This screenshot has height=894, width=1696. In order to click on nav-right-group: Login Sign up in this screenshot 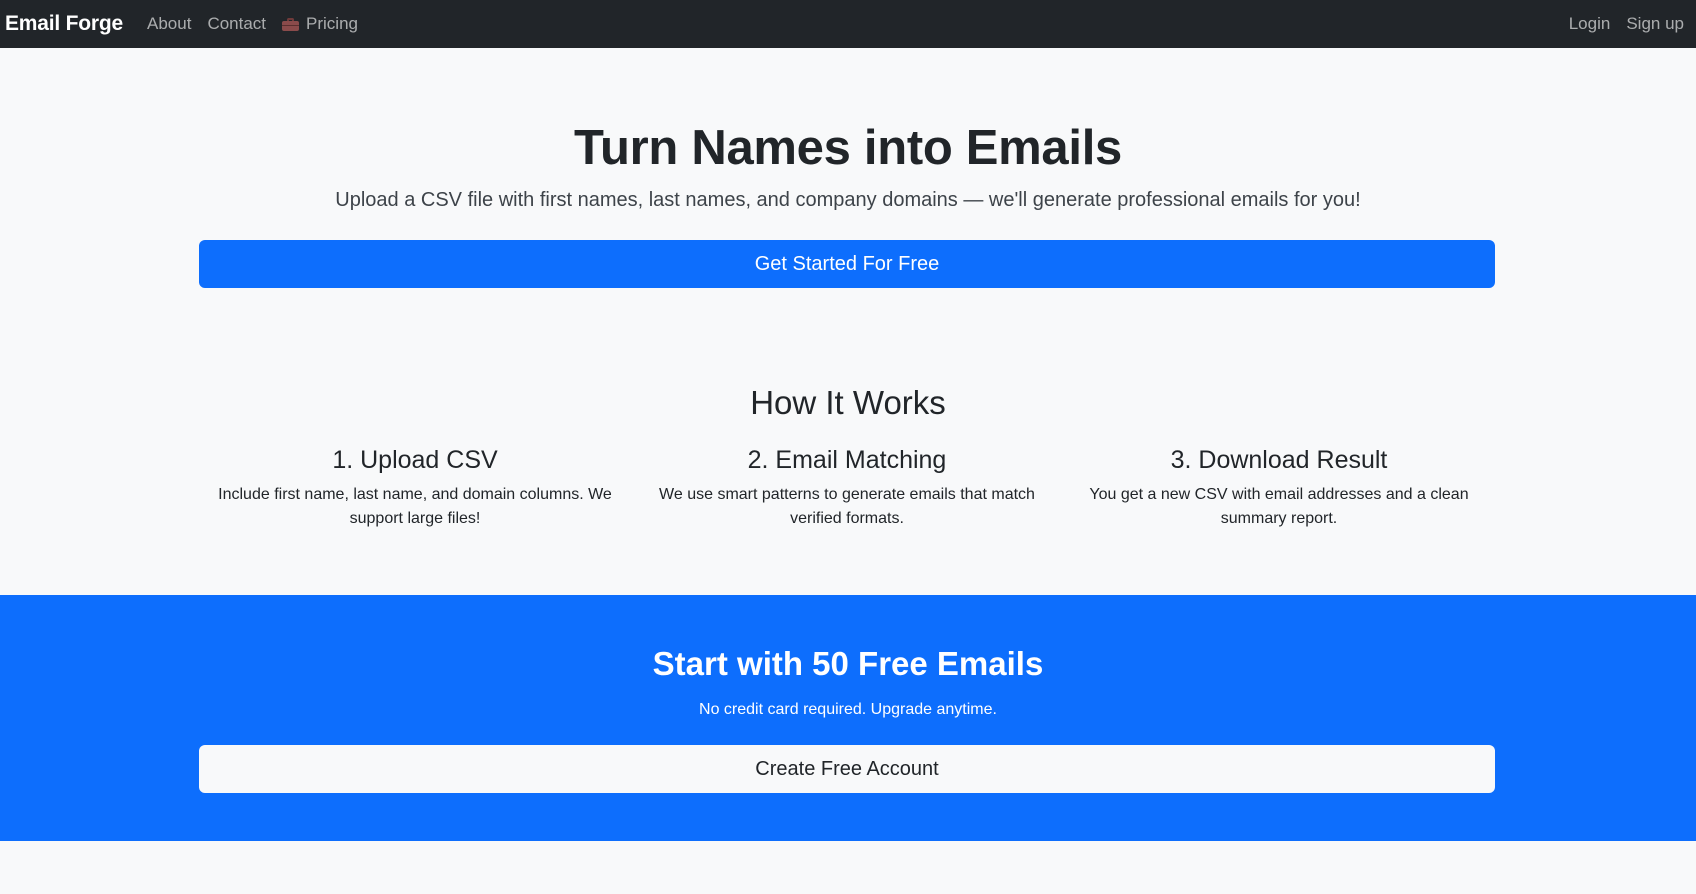, I will do `click(1618, 24)`.